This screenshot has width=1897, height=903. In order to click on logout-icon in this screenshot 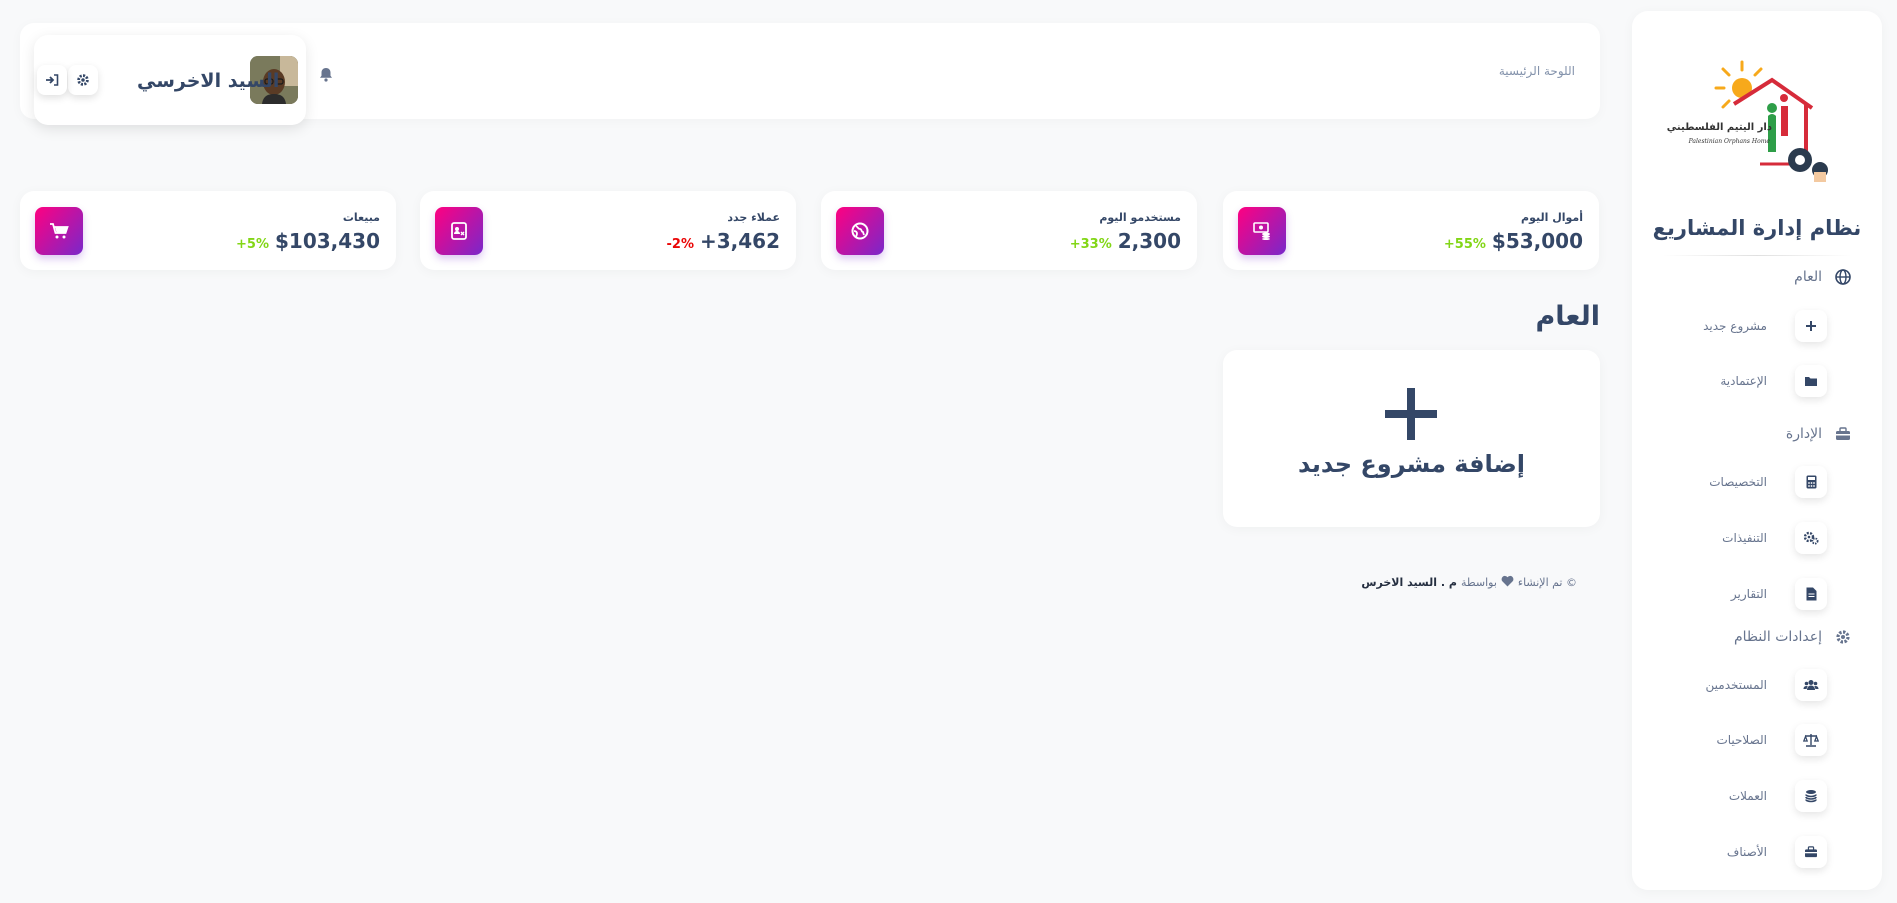, I will do `click(52, 80)`.